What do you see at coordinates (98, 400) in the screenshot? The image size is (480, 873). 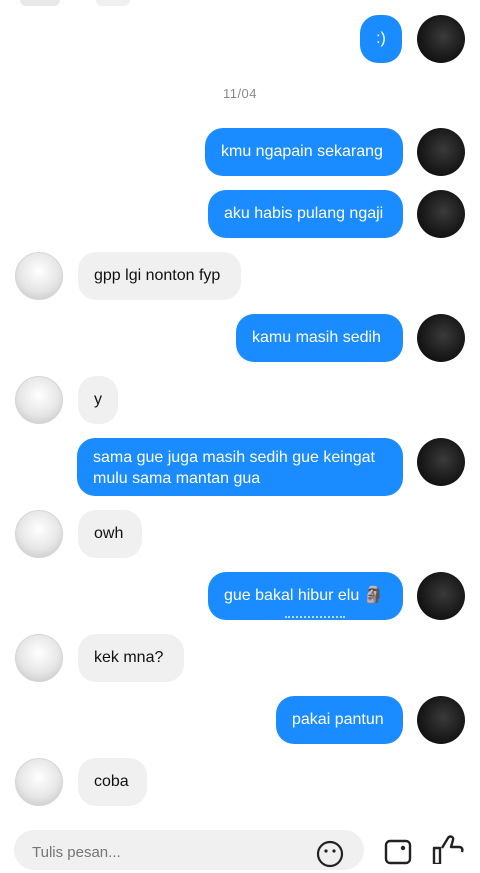 I see `message-bubble-incoming: y` at bounding box center [98, 400].